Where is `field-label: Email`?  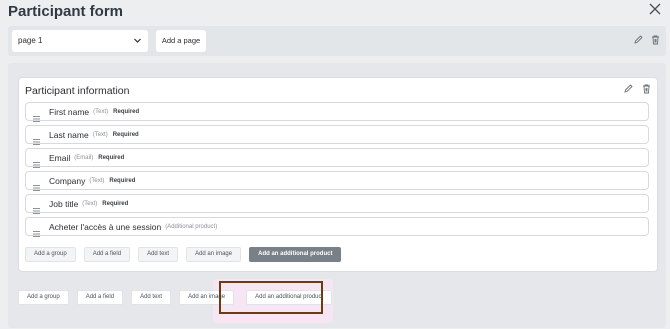 field-label: Email is located at coordinates (60, 157).